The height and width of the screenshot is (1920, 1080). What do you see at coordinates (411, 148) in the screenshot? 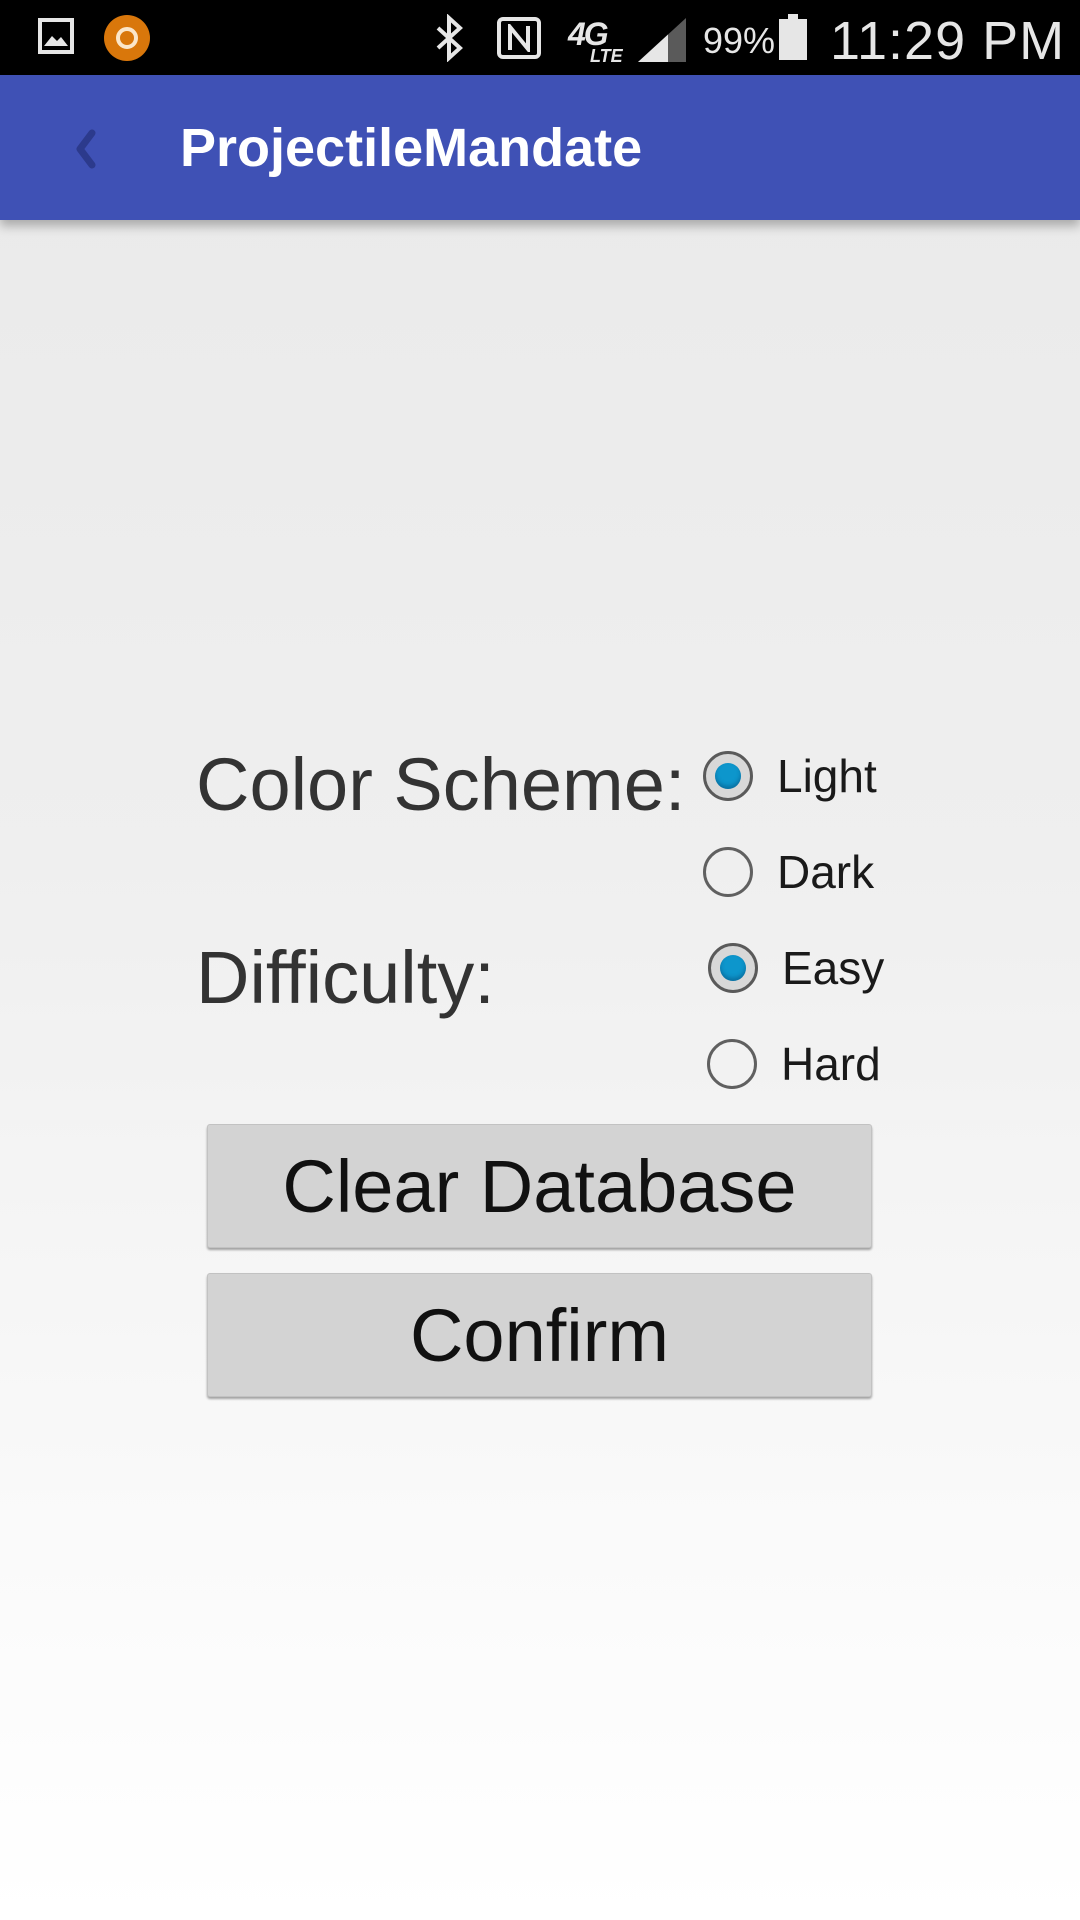
I see `app-title: ProjectileMandate` at bounding box center [411, 148].